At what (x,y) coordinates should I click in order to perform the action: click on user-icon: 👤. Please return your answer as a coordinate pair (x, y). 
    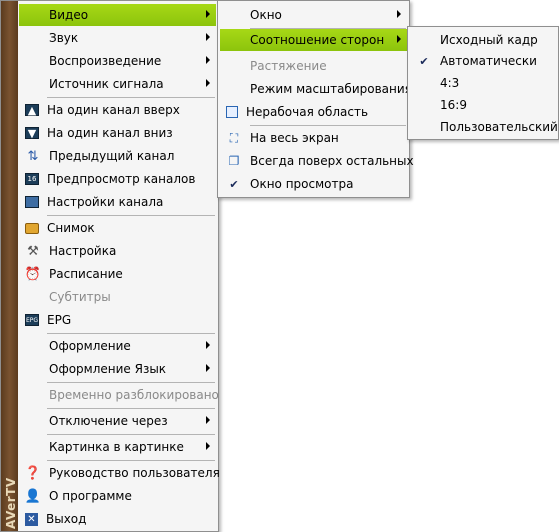
    Looking at the image, I should click on (33, 496).